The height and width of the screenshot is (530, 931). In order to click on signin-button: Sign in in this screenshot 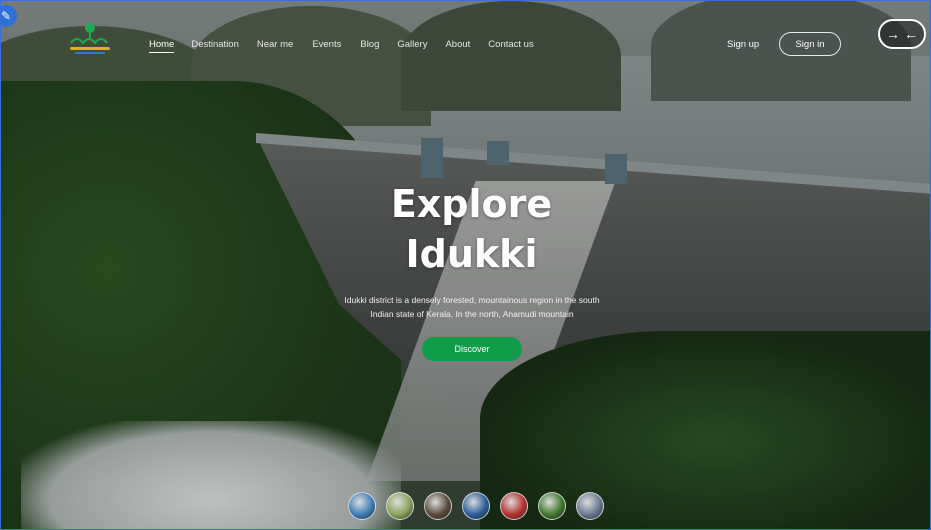, I will do `click(810, 44)`.